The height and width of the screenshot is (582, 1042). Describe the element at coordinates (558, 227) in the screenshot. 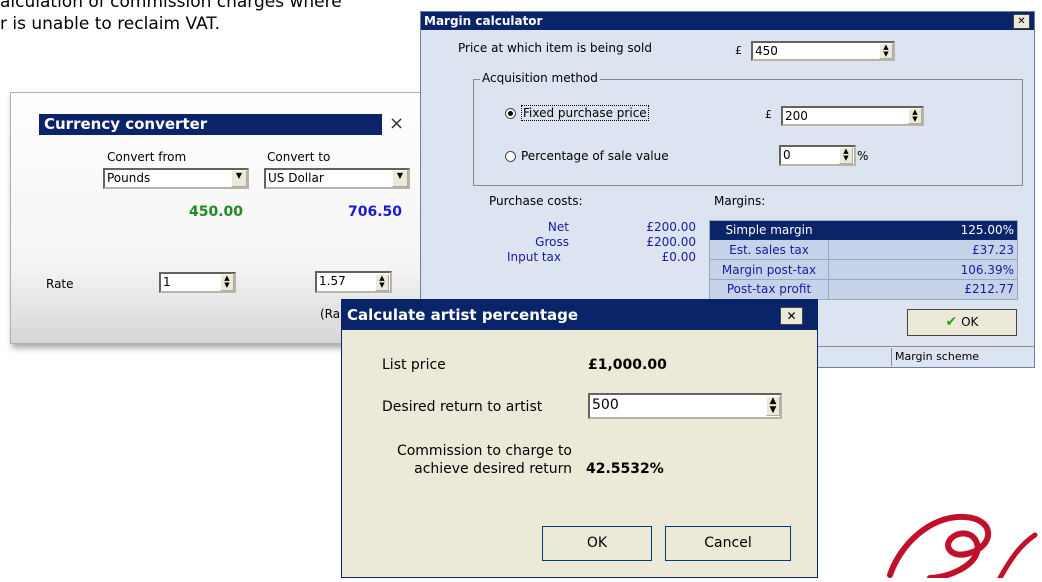

I see `cost-label: Net` at that location.